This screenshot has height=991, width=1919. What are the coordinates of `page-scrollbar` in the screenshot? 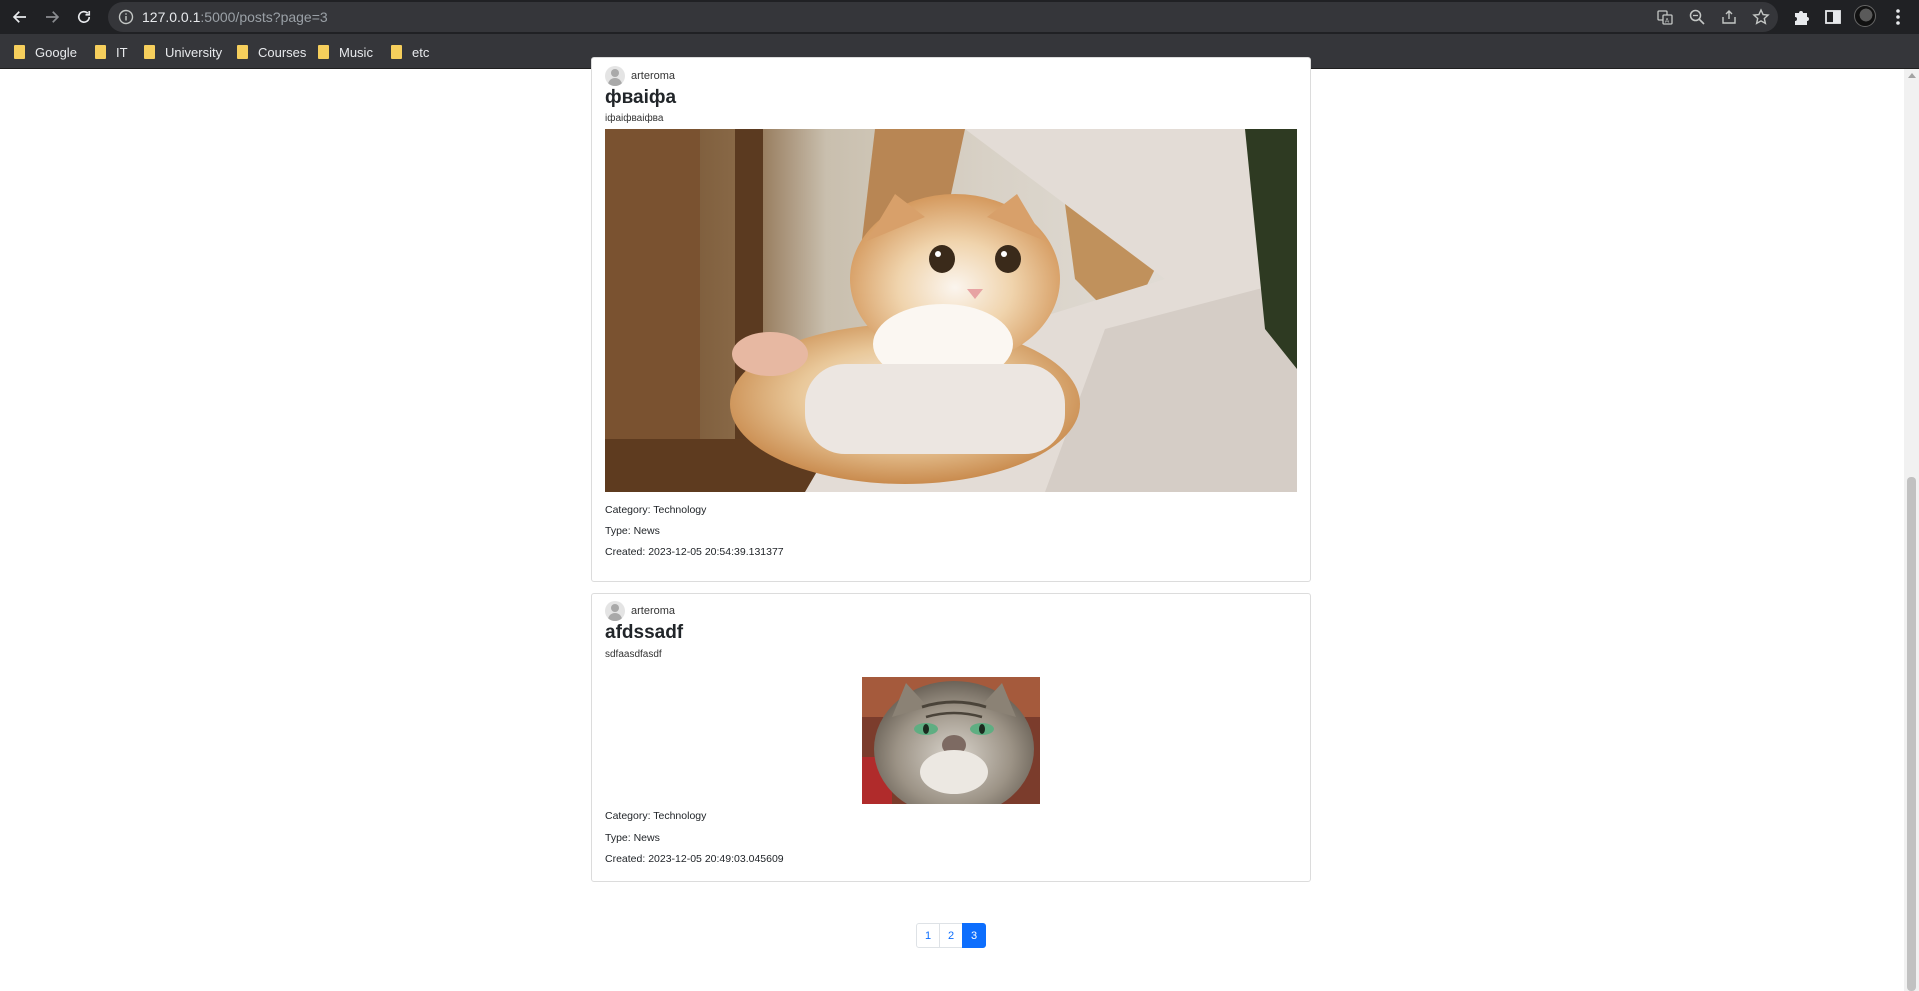 It's located at (1911, 530).